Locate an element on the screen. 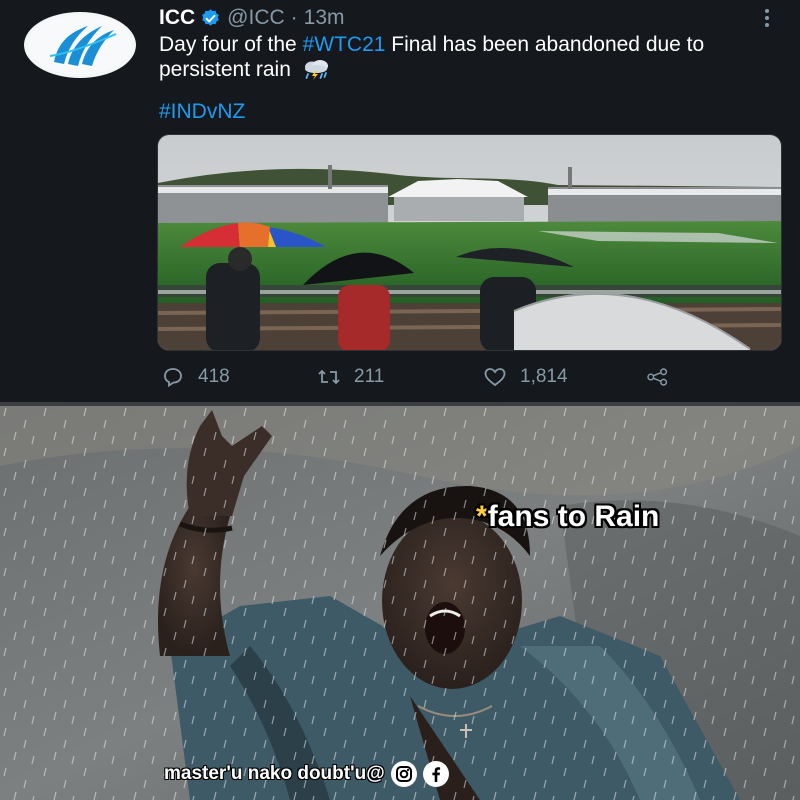 The image size is (800, 800). page-watermark: master'u nako doubt'u@ is located at coordinates (306, 774).